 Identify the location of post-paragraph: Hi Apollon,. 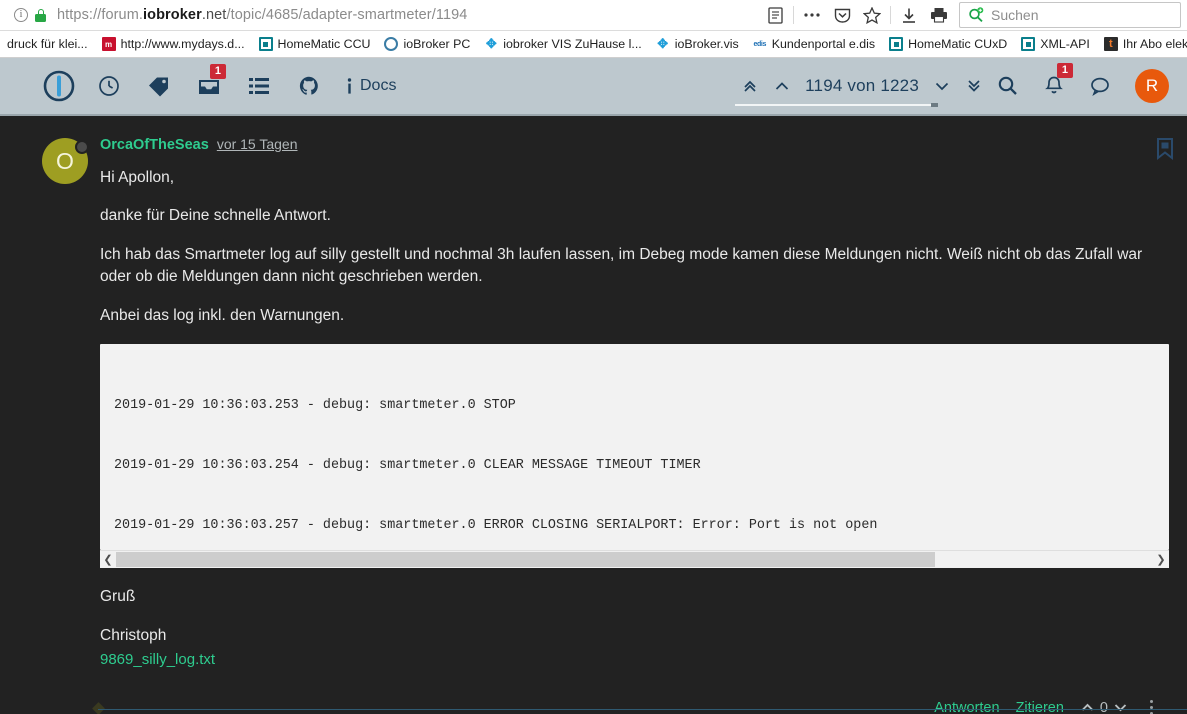
(137, 177).